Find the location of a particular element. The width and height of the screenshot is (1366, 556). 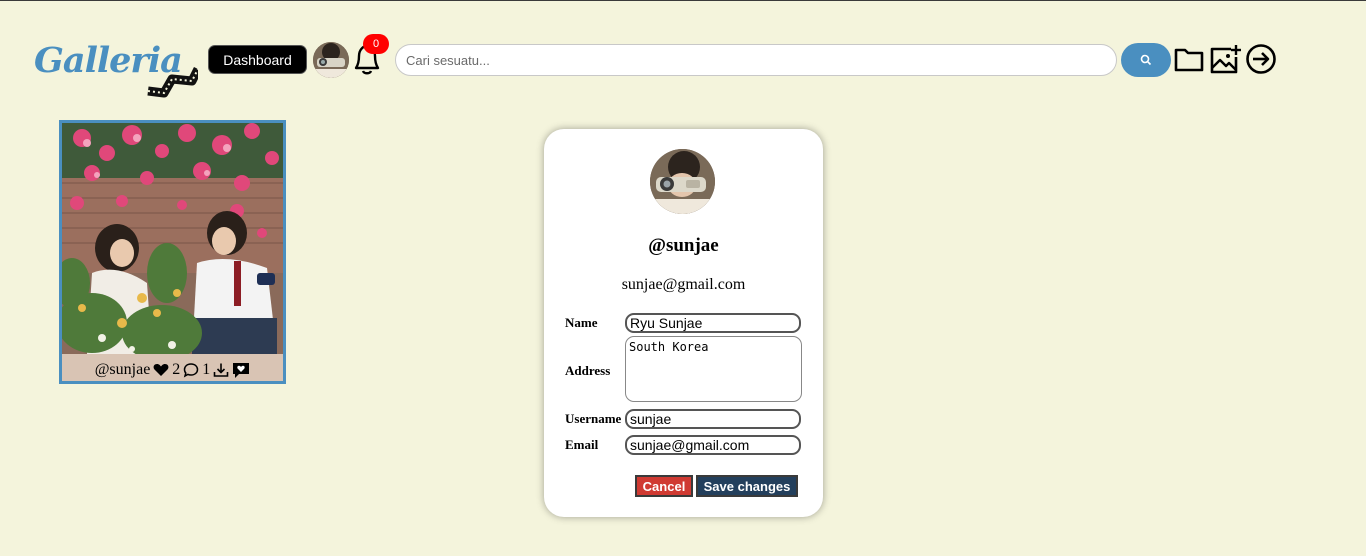

avatar is located at coordinates (331, 60).